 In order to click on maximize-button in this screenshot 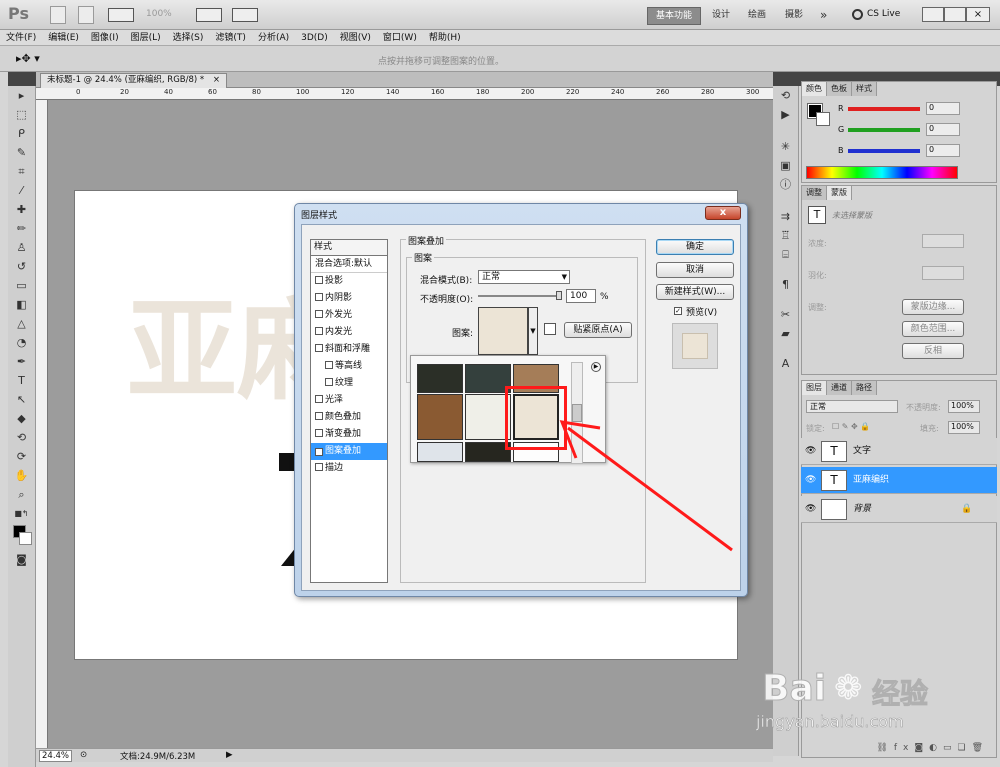, I will do `click(955, 14)`.